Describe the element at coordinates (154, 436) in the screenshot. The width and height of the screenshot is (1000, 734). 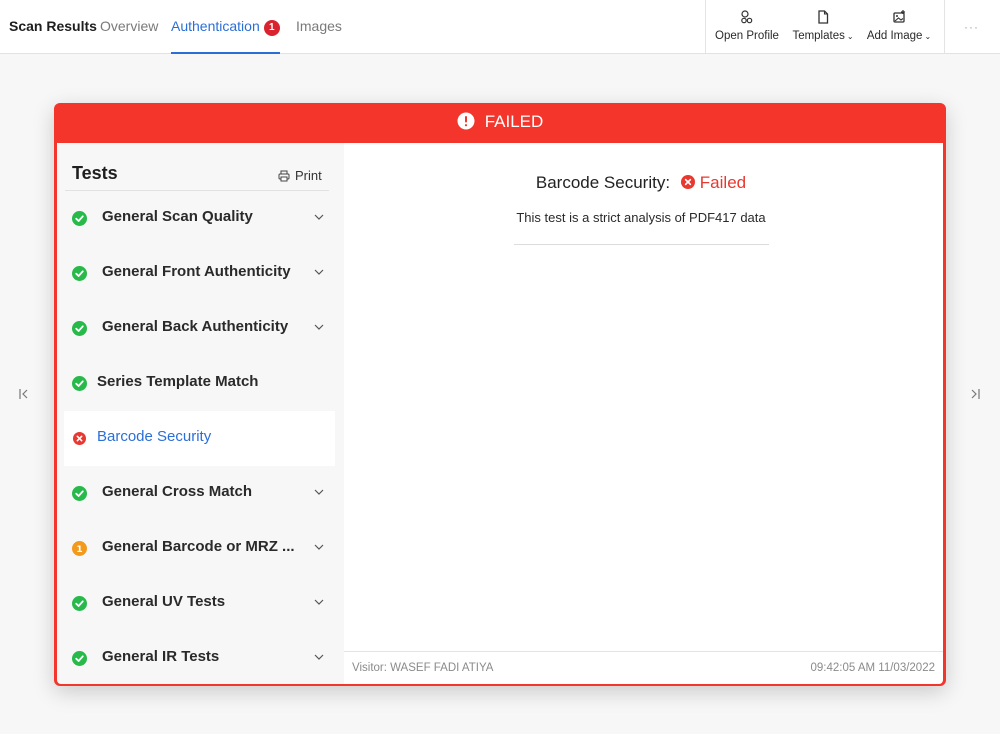
I see `test-item-label: Barcode Security` at that location.